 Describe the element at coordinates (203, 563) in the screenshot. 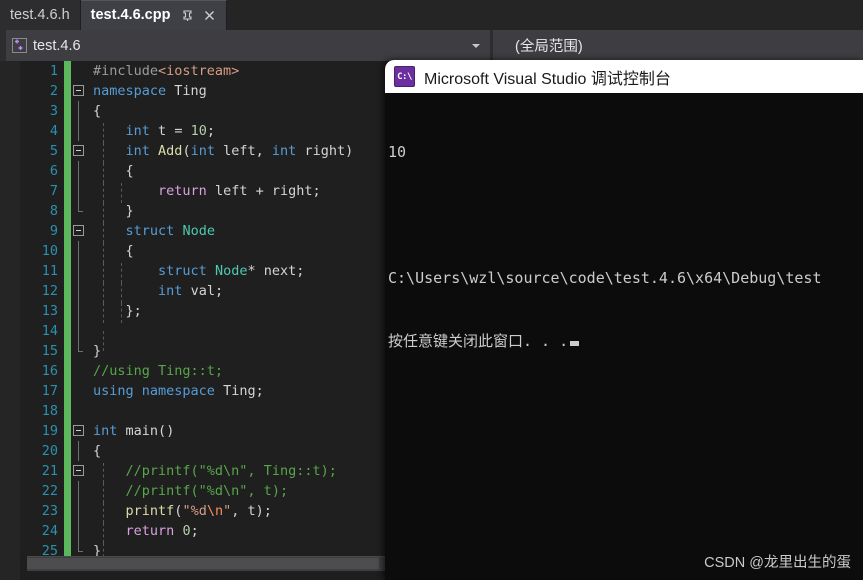

I see `scrollbar-thumb` at that location.